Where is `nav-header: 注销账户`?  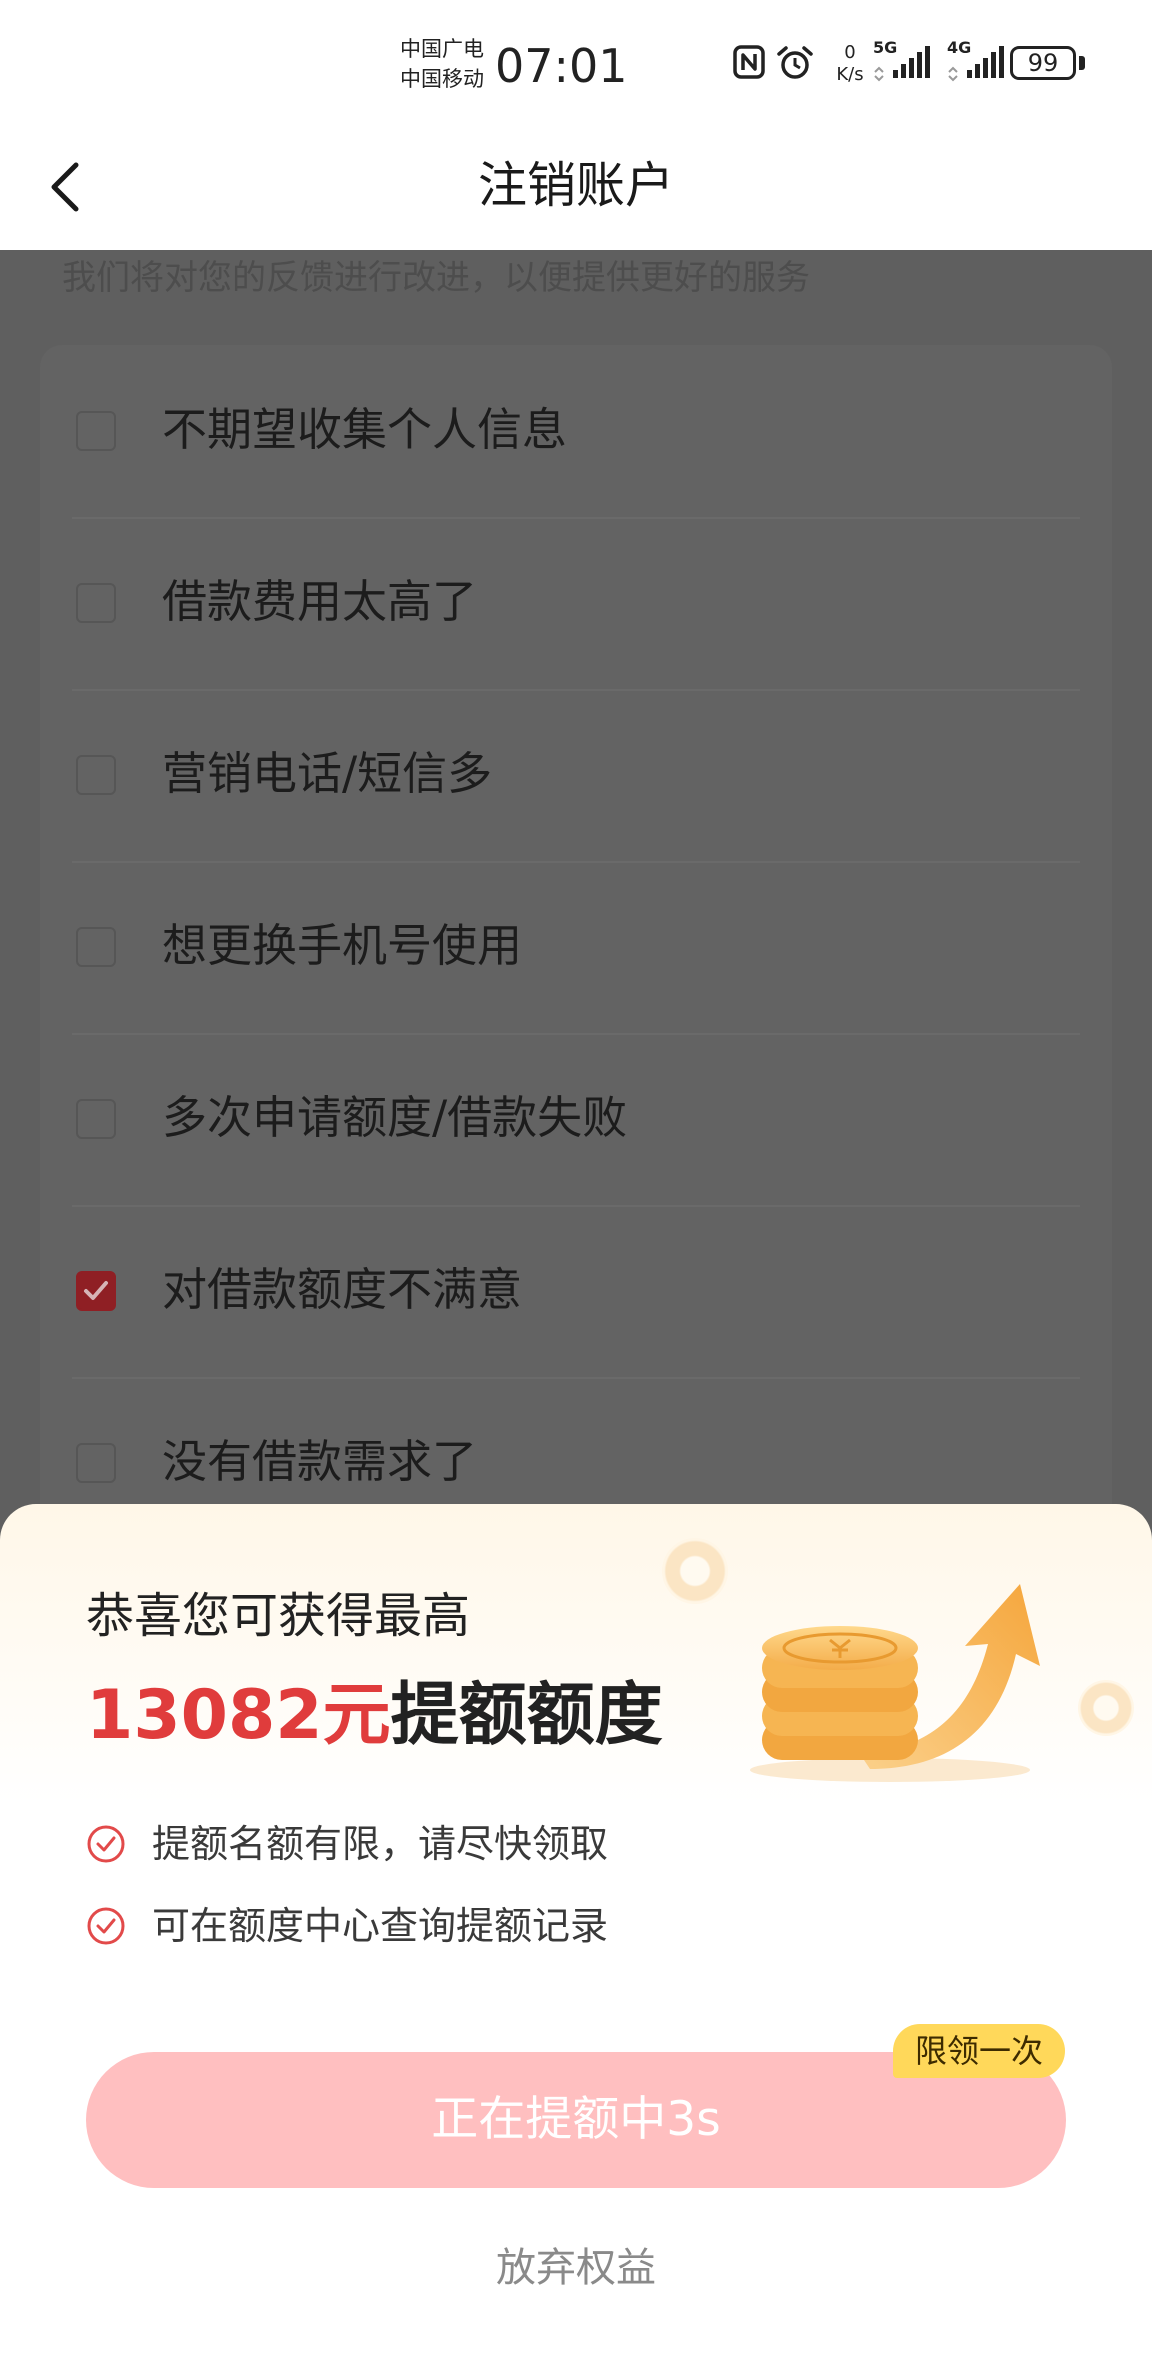
nav-header: 注销账户 is located at coordinates (576, 190).